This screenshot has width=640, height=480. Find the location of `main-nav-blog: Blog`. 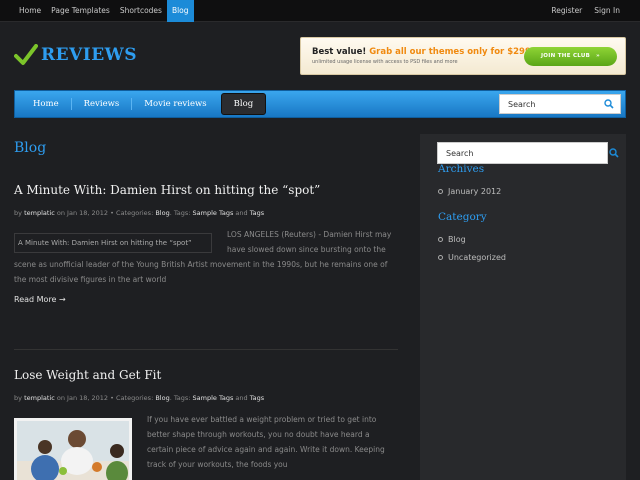

main-nav-blog: Blog is located at coordinates (243, 104).